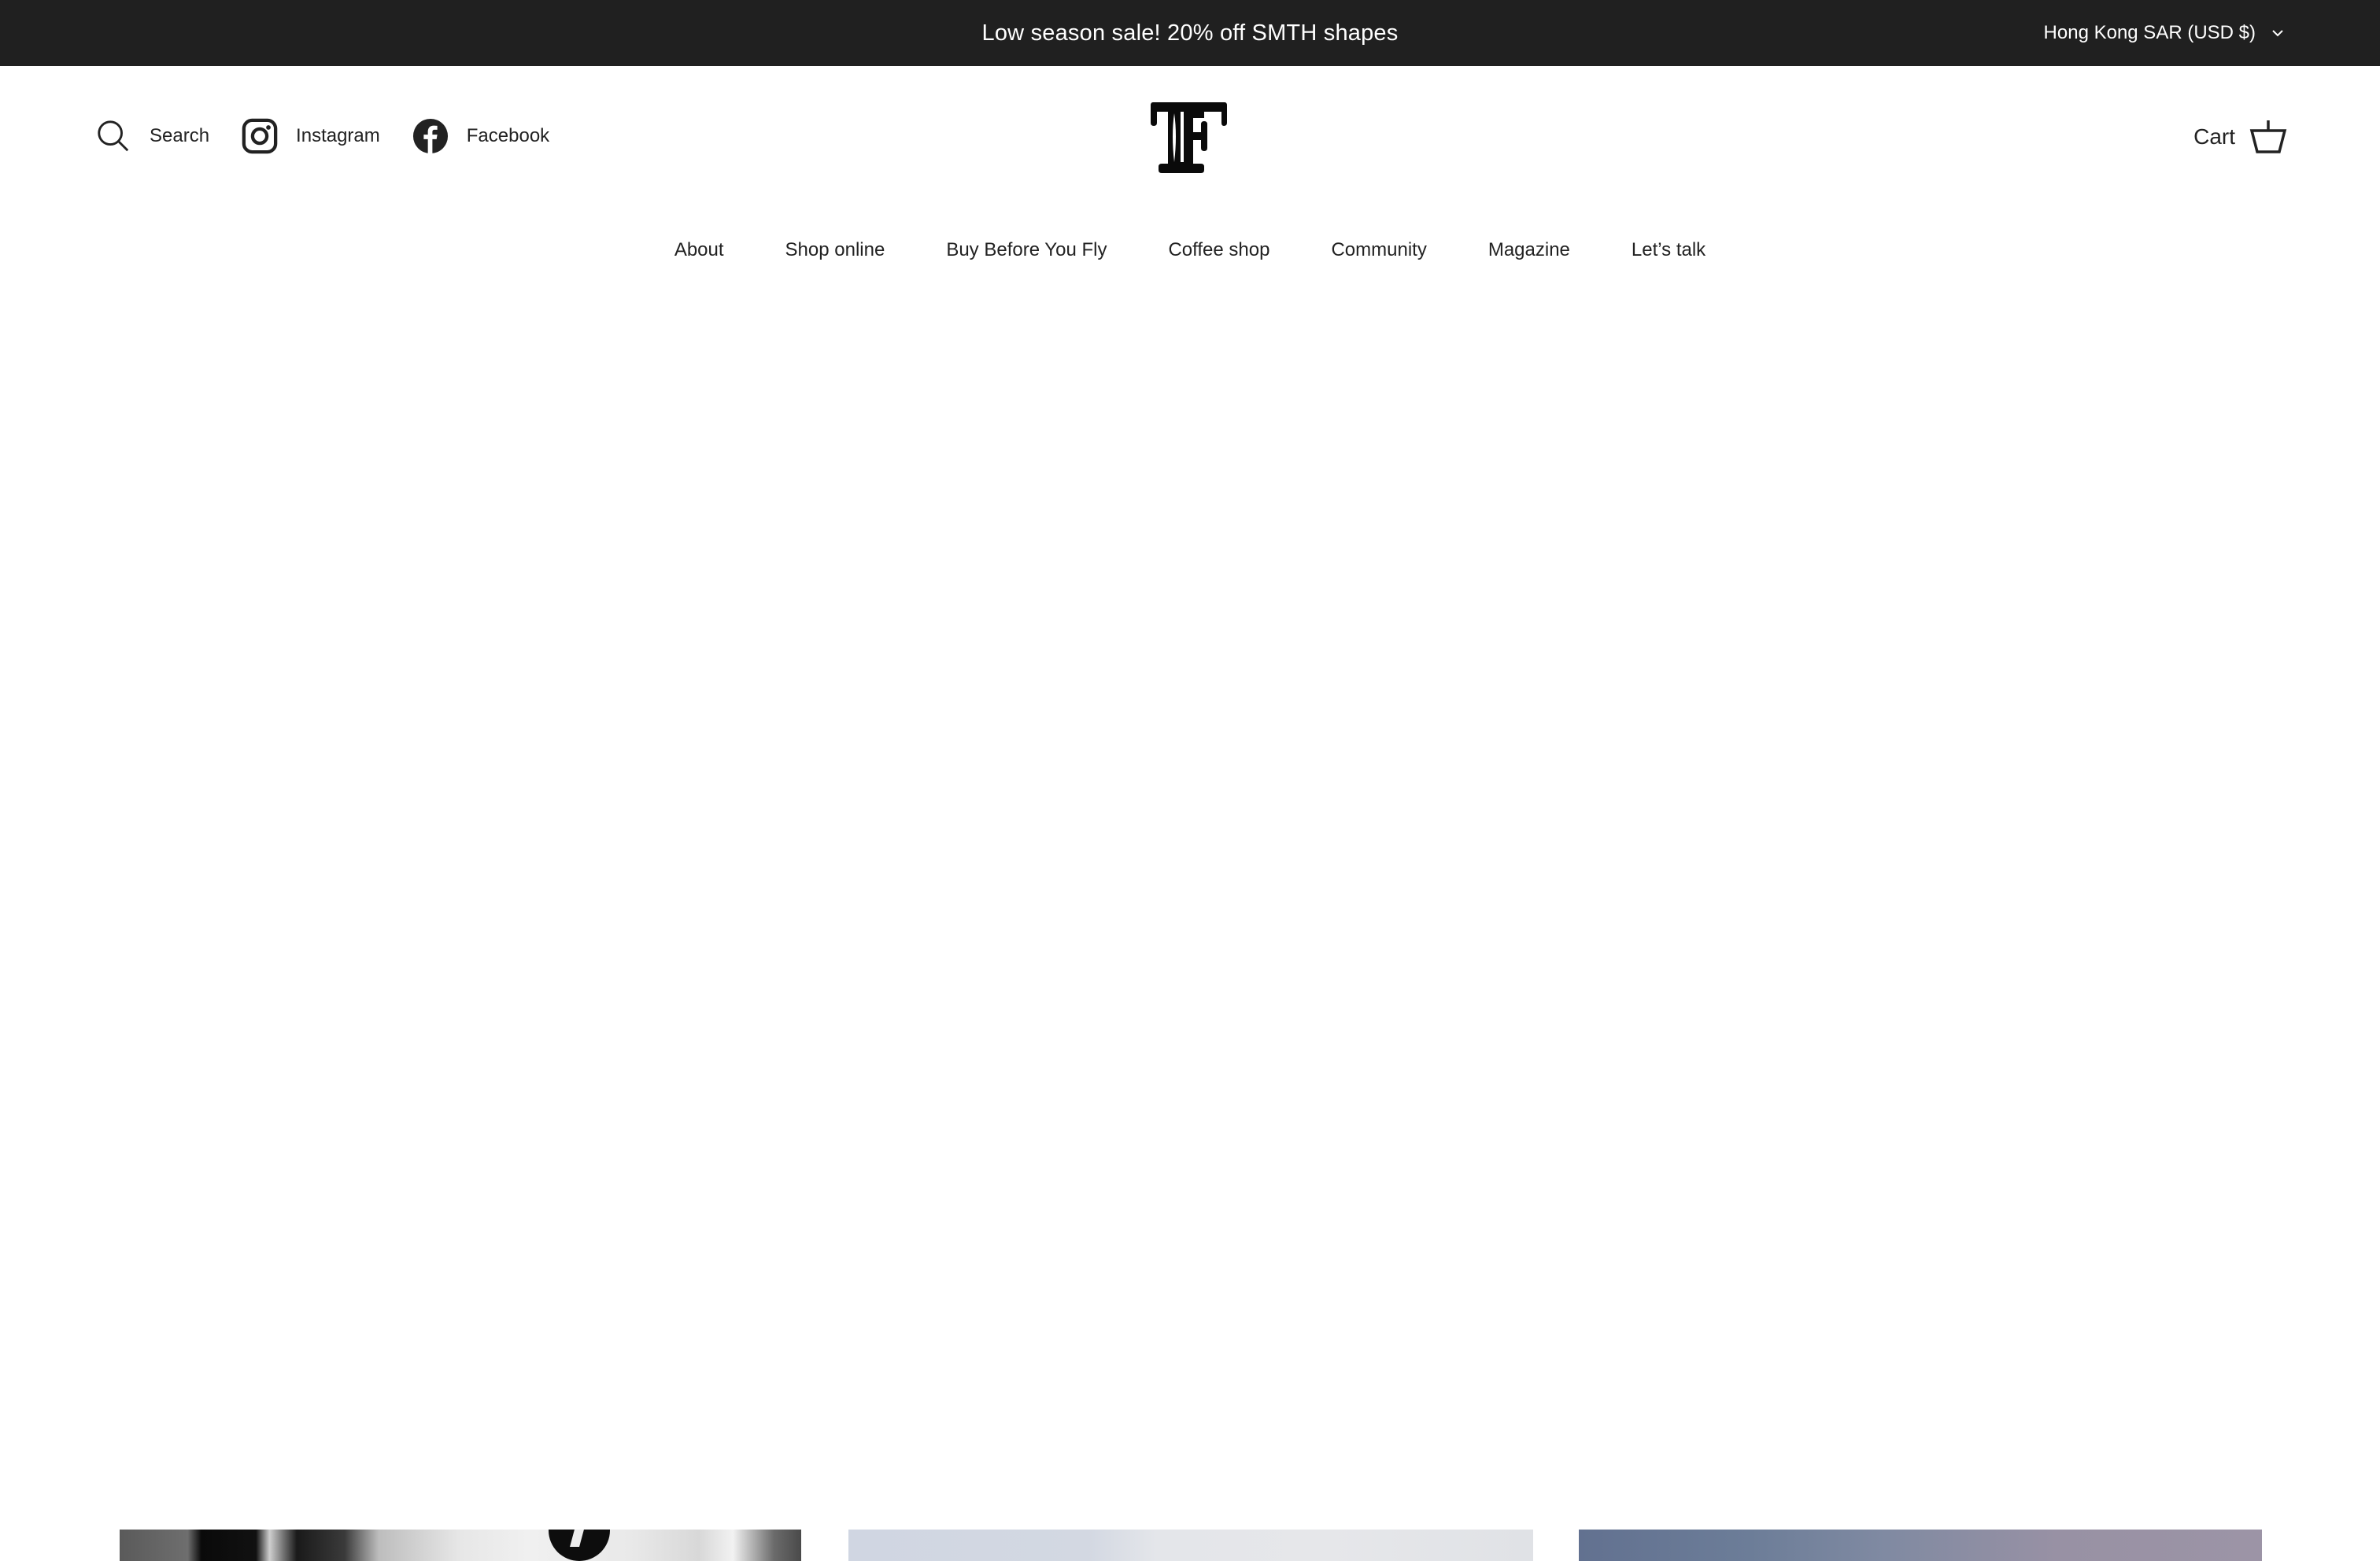 This screenshot has height=1561, width=2380. I want to click on chevron-down-icon, so click(2277, 33).